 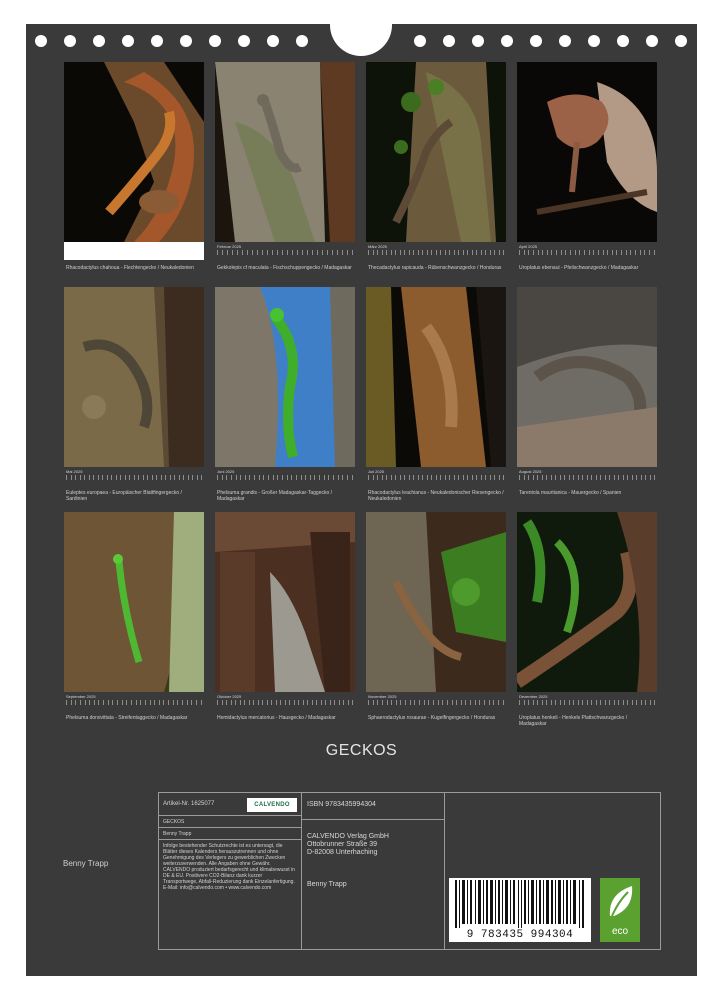 What do you see at coordinates (520, 910) in the screenshot?
I see `isbn-barcode: 9 783435 994304` at bounding box center [520, 910].